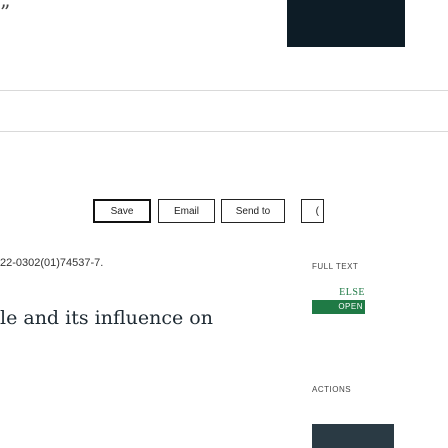  Describe the element at coordinates (338, 307) in the screenshot. I see `open-access-label: OPEN` at that location.